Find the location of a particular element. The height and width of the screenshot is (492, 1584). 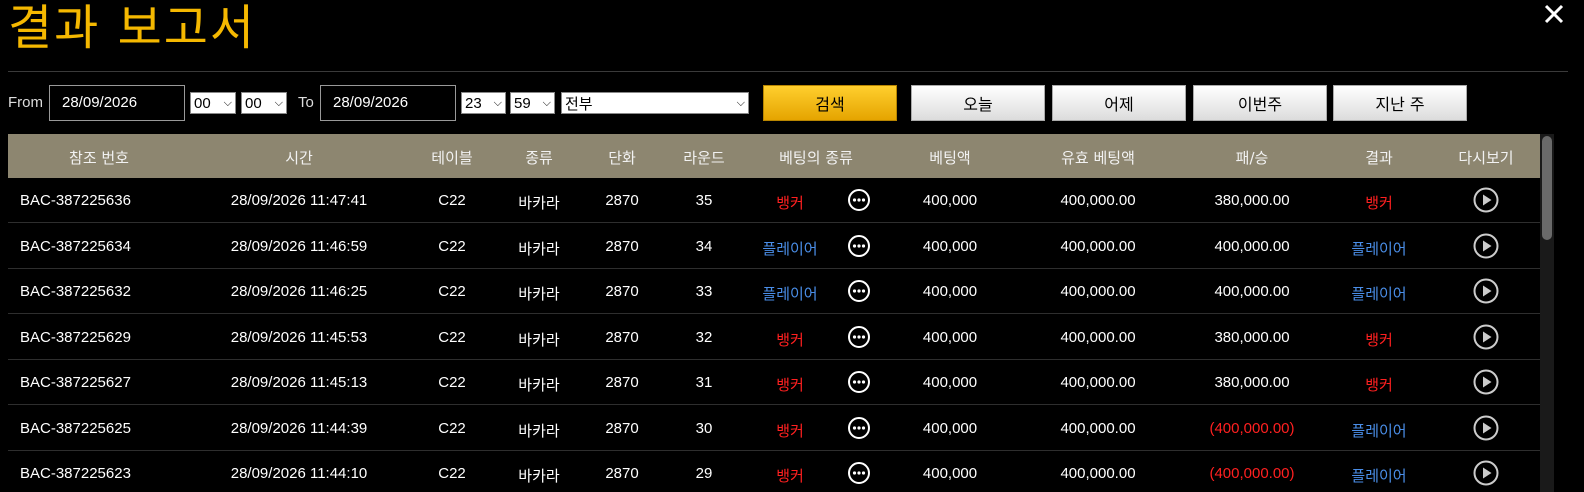

from-date-input: 28/09/2026 is located at coordinates (117, 103).